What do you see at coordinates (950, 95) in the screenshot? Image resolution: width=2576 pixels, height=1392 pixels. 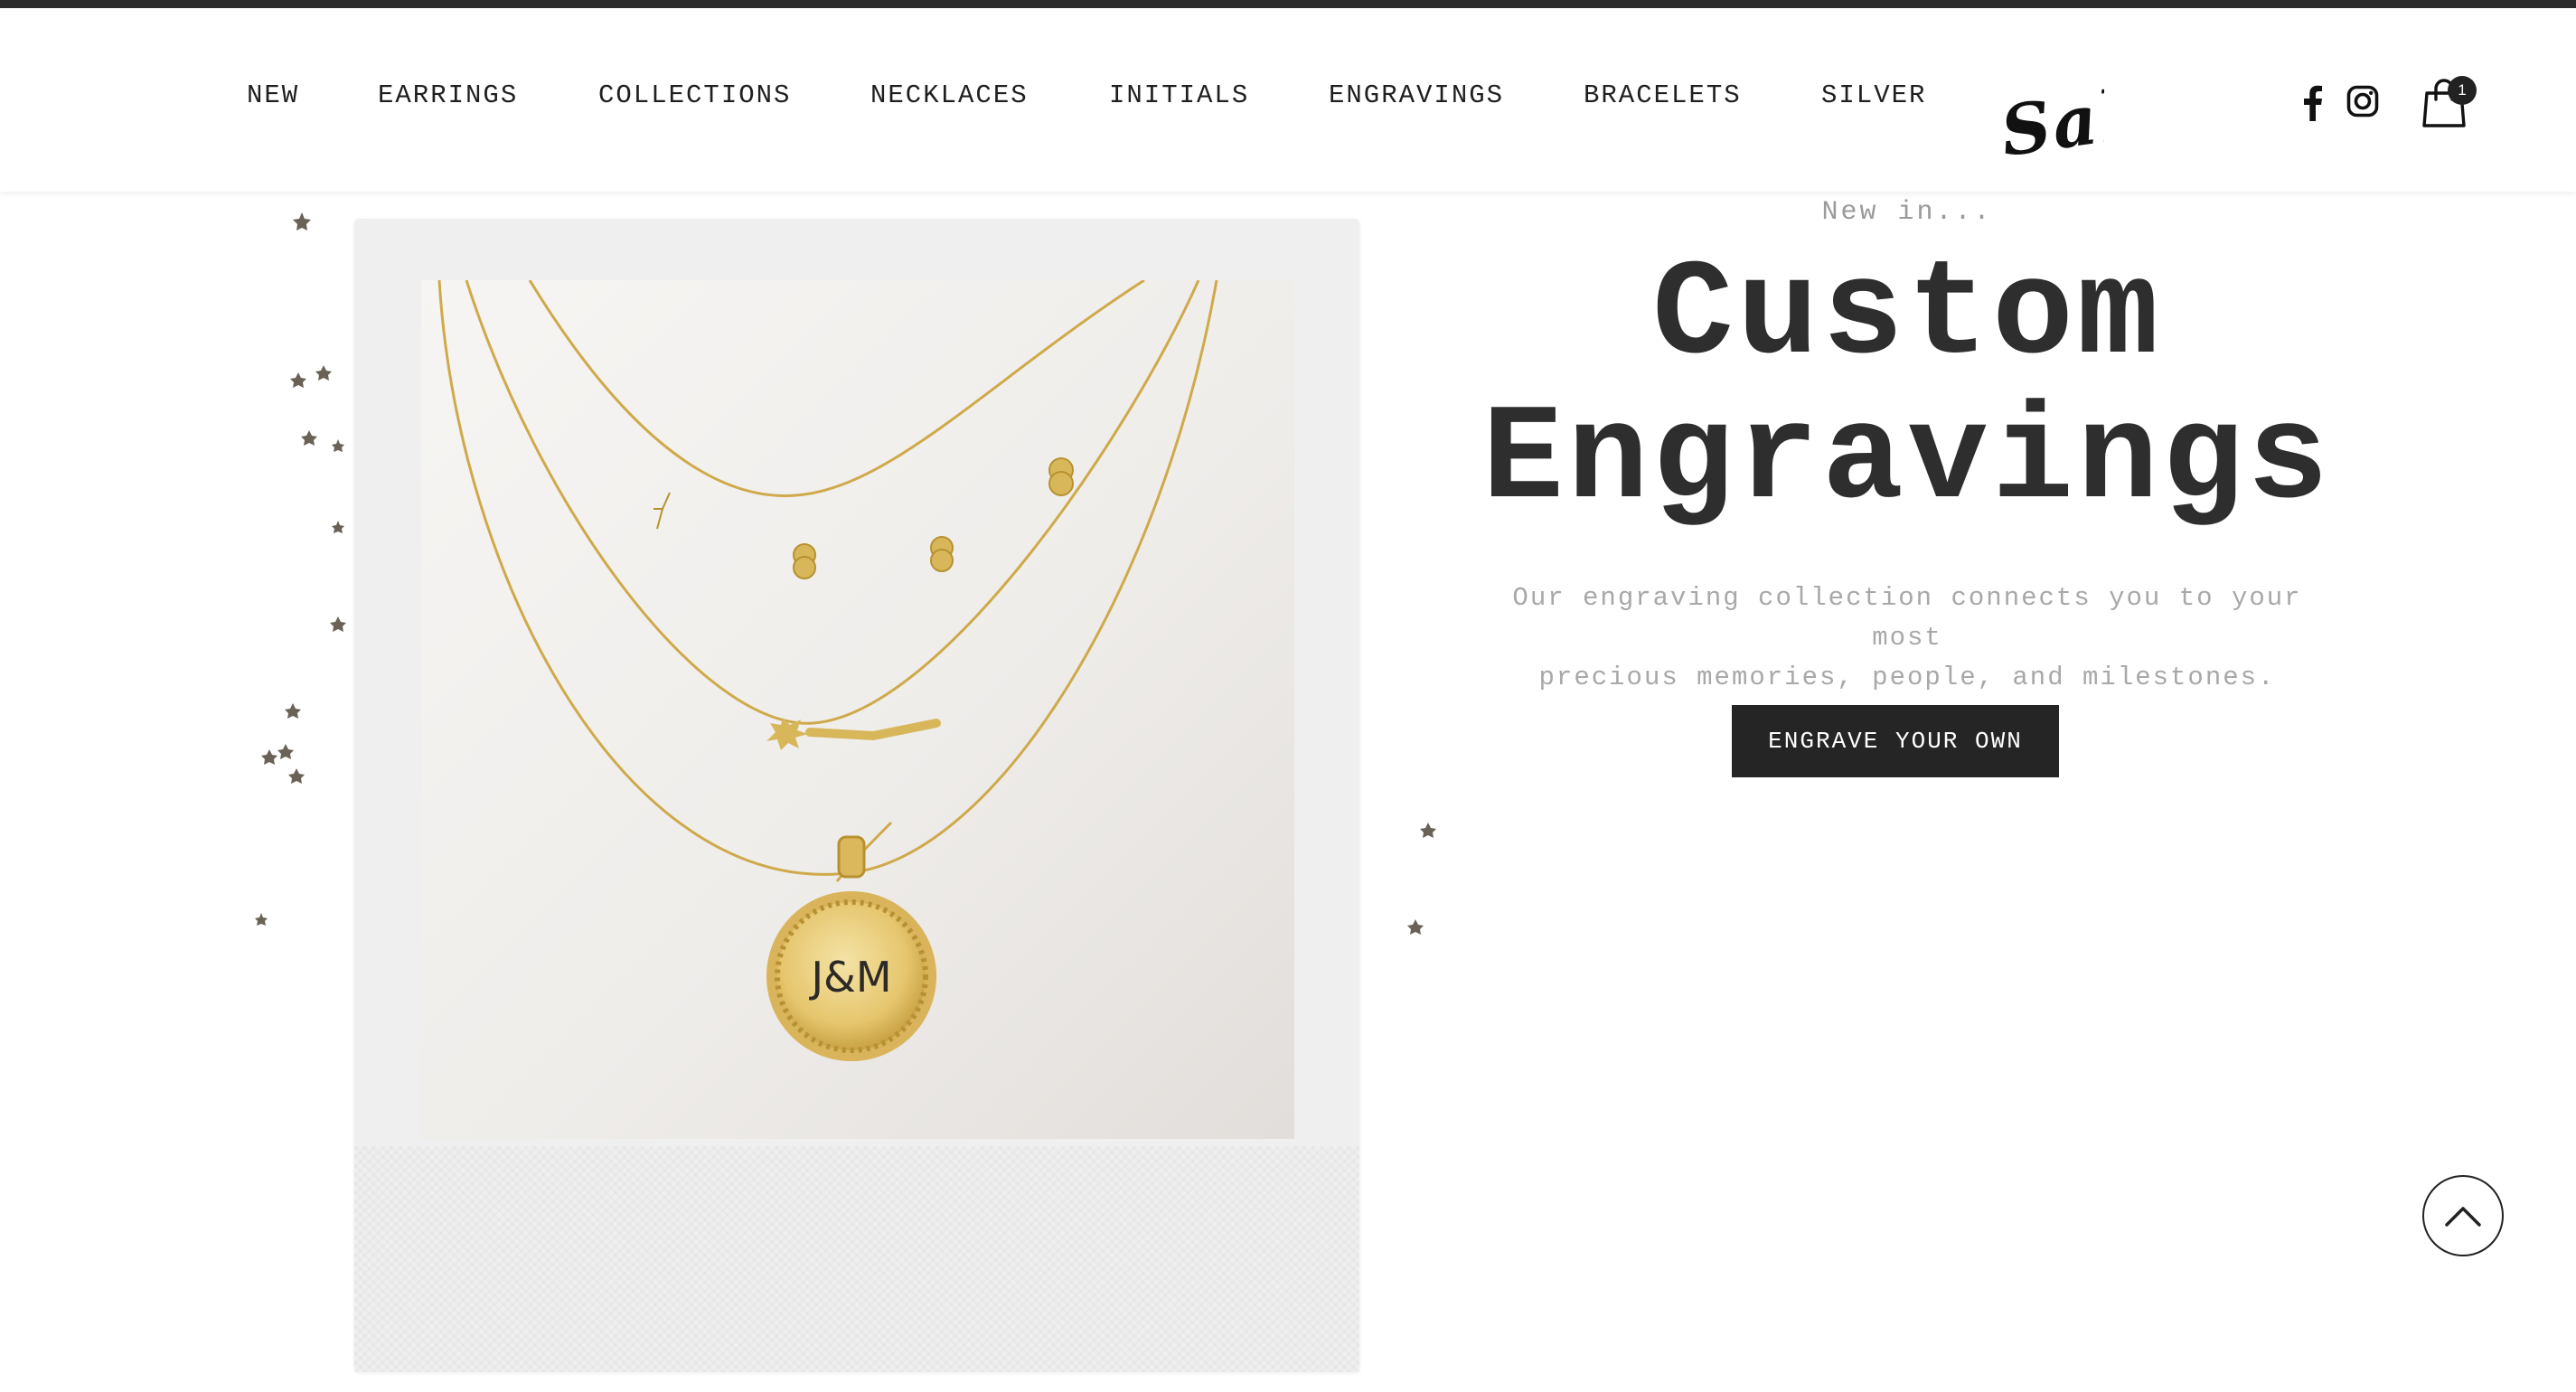 I see `nav-item-necklaces: NECKLACES` at bounding box center [950, 95].